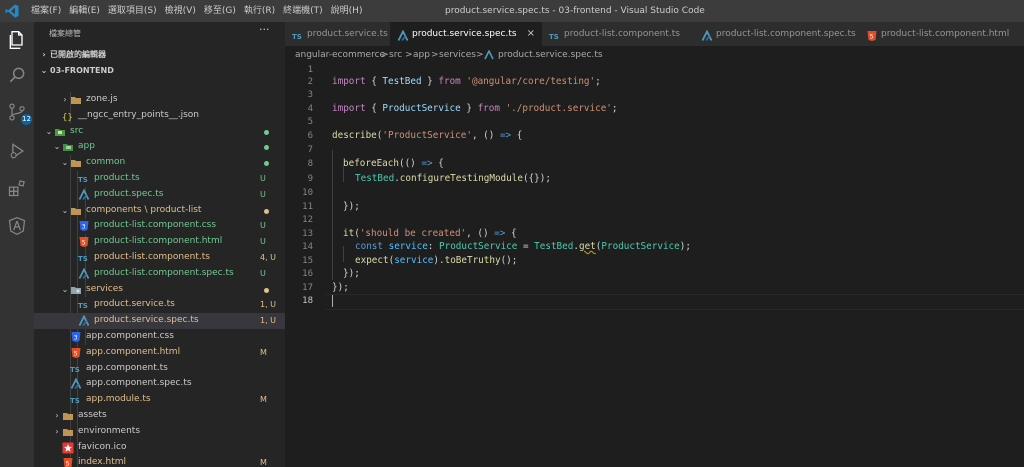 Image resolution: width=1024 pixels, height=467 pixels. Describe the element at coordinates (264, 29) in the screenshot. I see `more-actions-button: ···` at that location.